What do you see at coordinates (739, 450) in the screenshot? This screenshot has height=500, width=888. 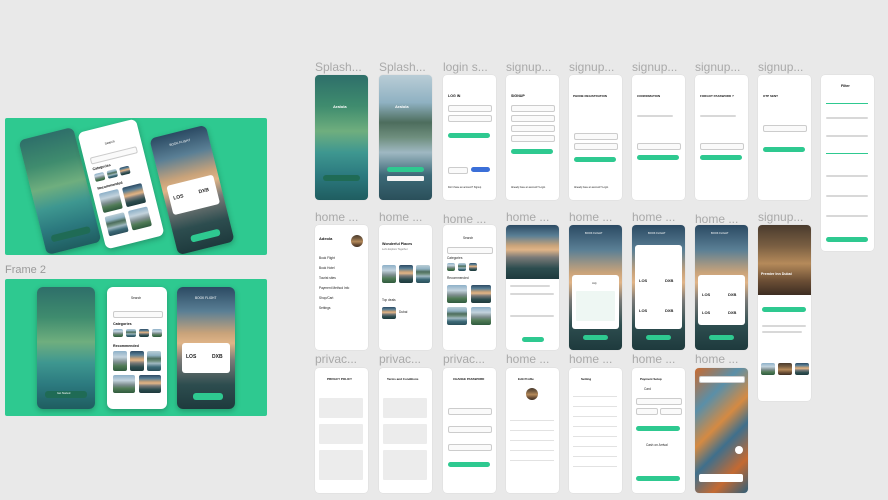 I see `map-location-button` at bounding box center [739, 450].